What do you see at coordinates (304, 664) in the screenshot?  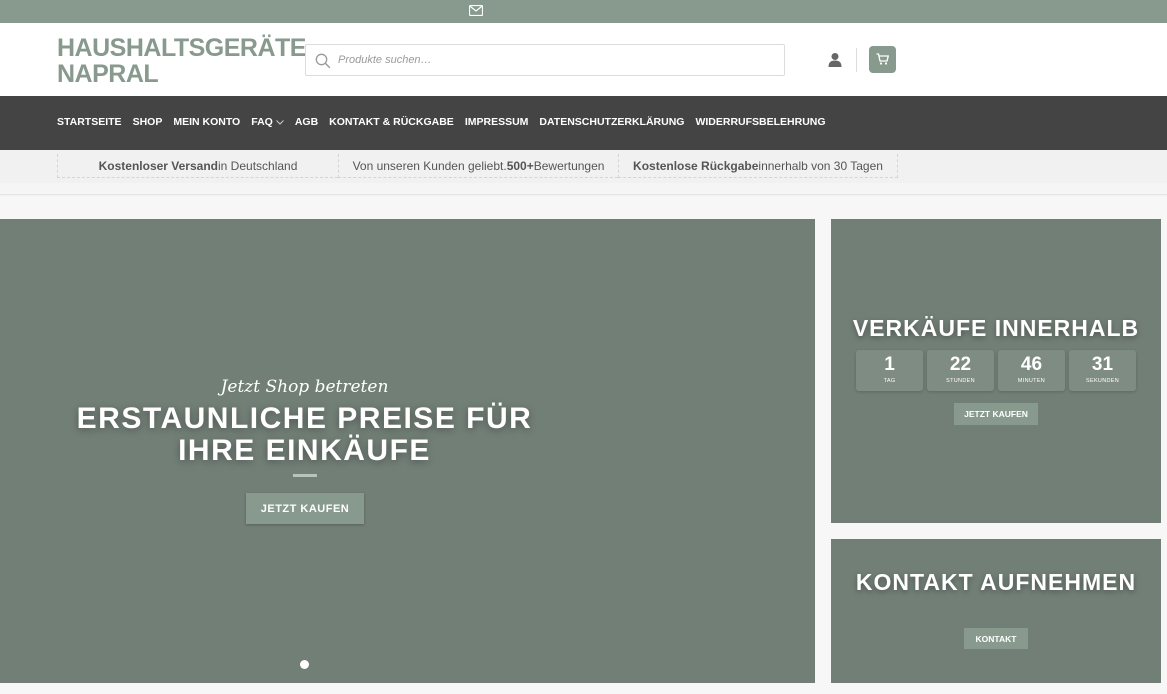 I see `slider-dot` at bounding box center [304, 664].